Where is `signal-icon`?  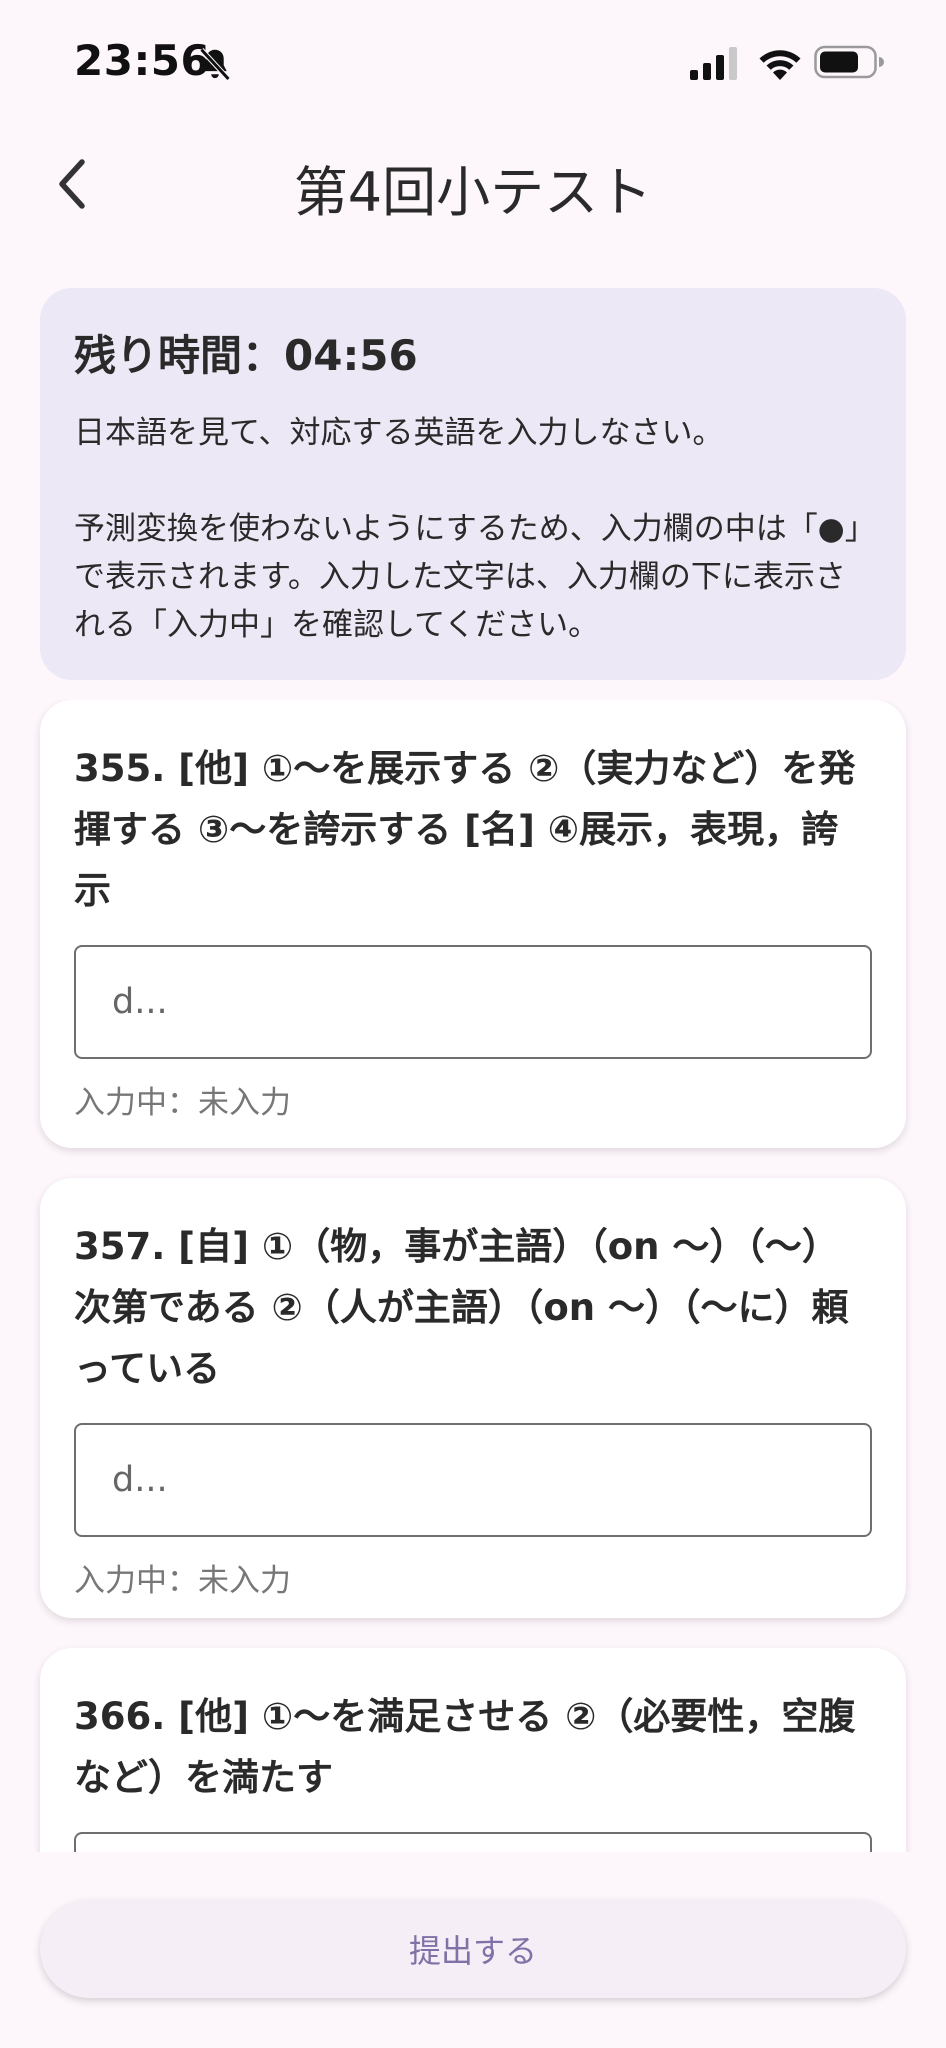
signal-icon is located at coordinates (713, 63).